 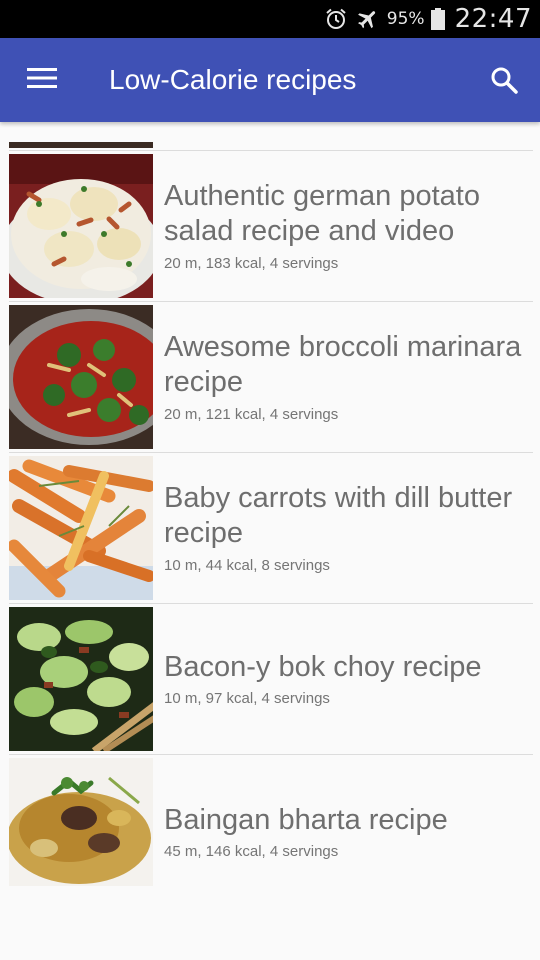 What do you see at coordinates (81, 145) in the screenshot?
I see `recipe-thumbnail` at bounding box center [81, 145].